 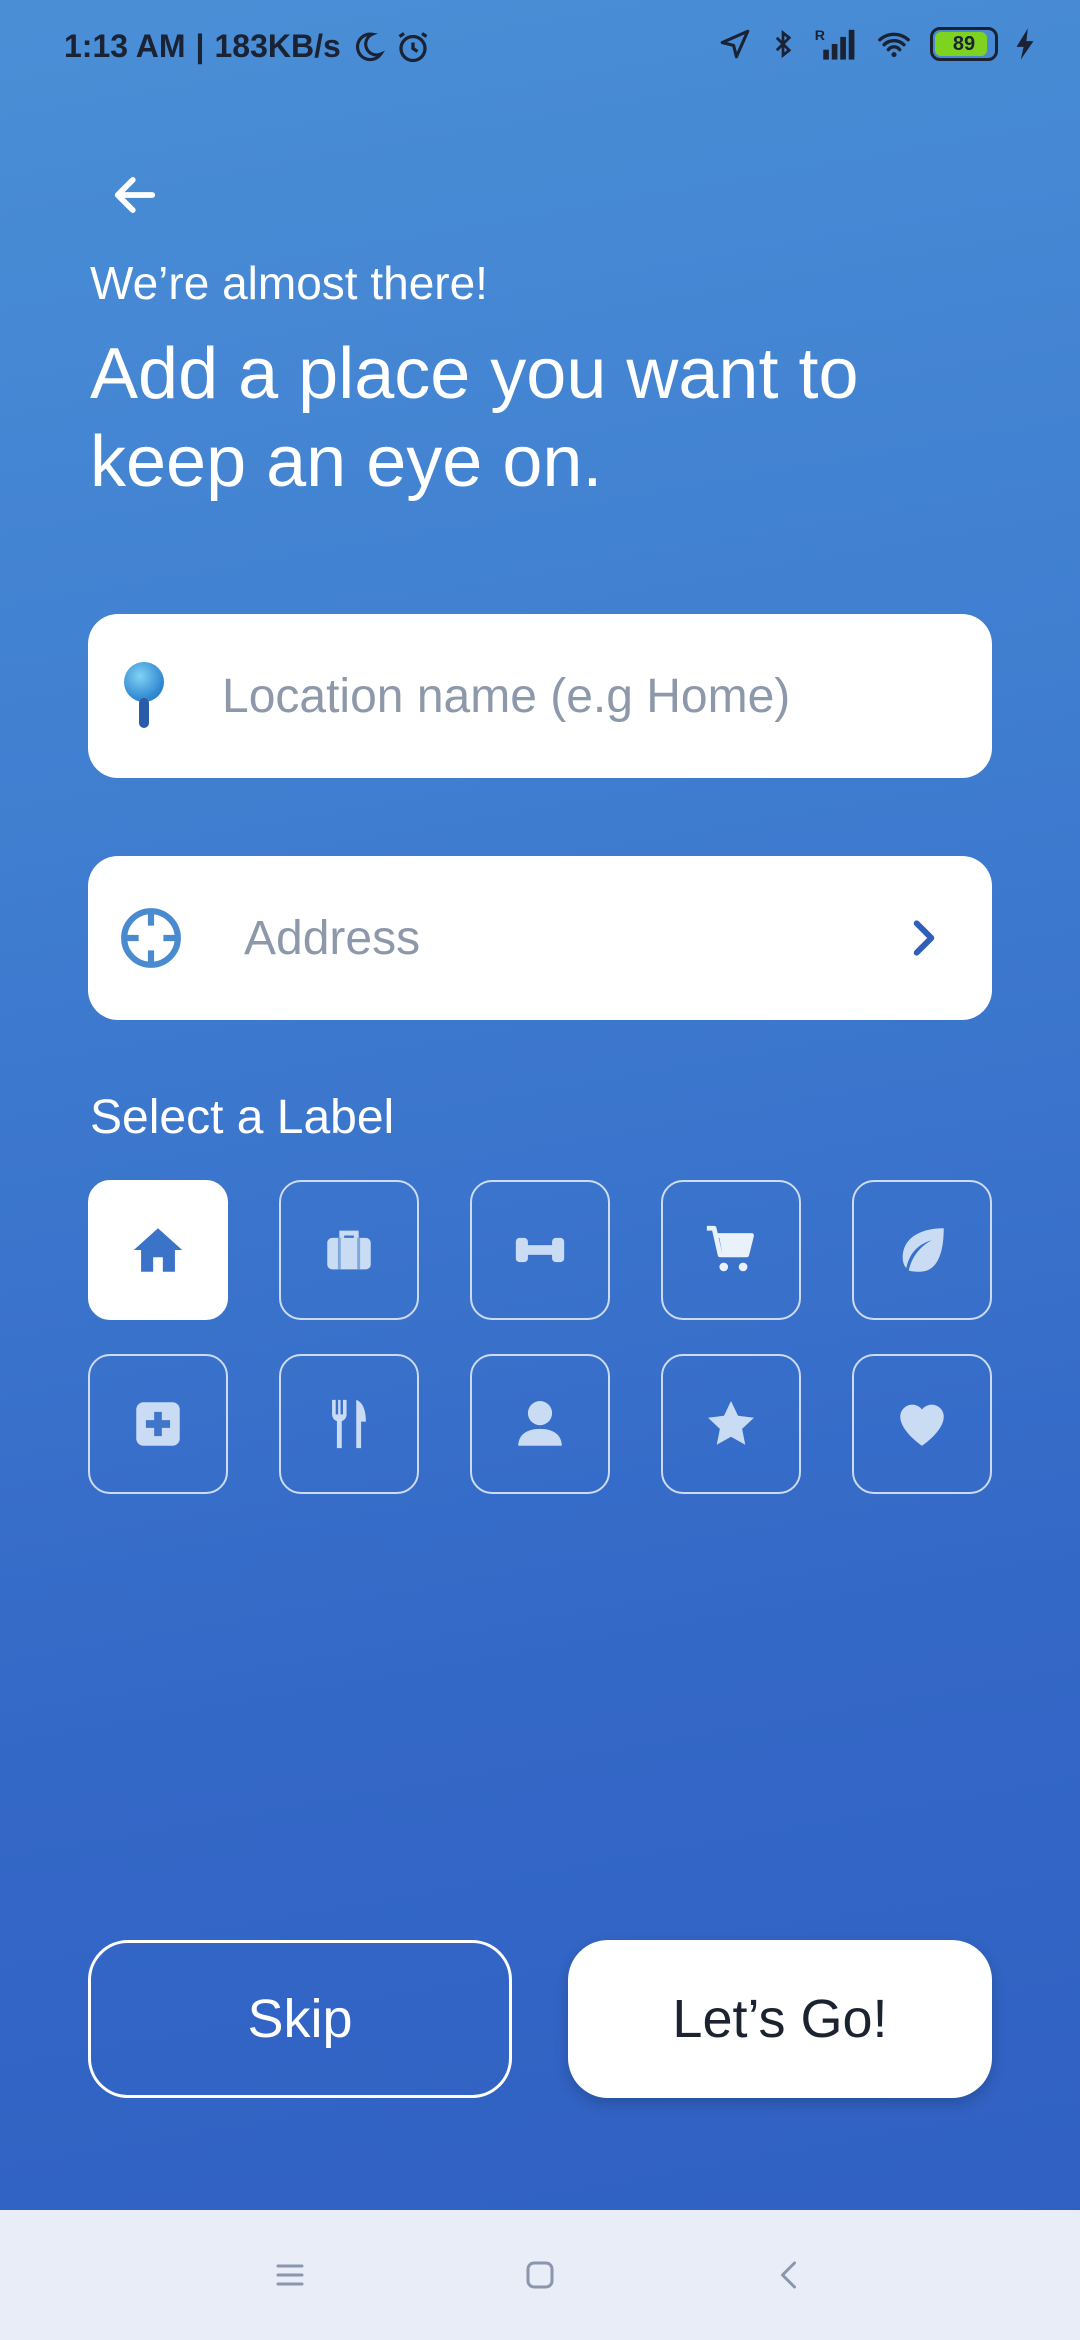 I want to click on label-tile-nature, so click(x=922, y=1250).